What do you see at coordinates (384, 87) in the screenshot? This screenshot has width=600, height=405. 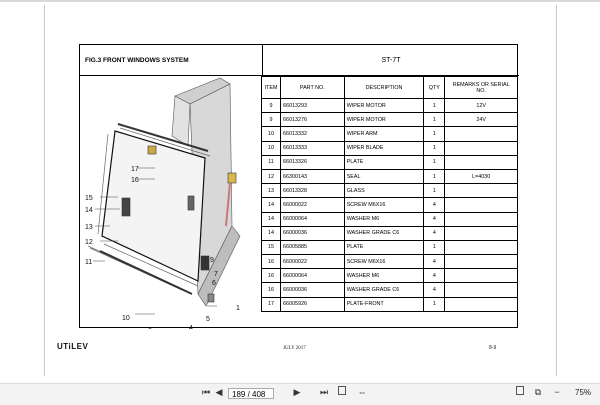 I see `header-description: DESCRIPTION` at bounding box center [384, 87].